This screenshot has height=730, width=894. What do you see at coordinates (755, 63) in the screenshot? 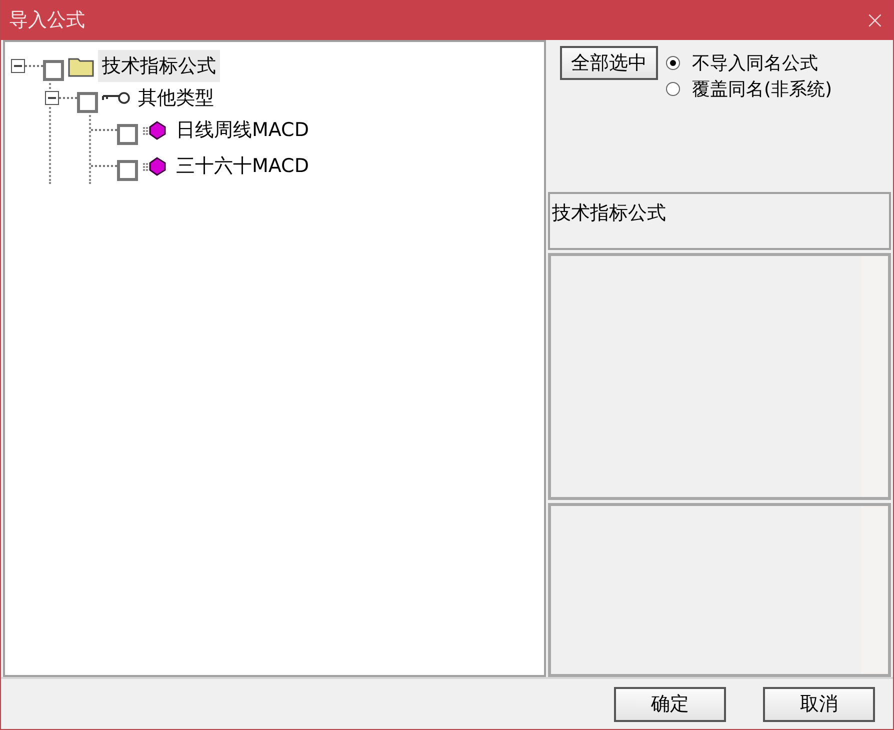
I see `option-label: 不导入同名公式` at bounding box center [755, 63].